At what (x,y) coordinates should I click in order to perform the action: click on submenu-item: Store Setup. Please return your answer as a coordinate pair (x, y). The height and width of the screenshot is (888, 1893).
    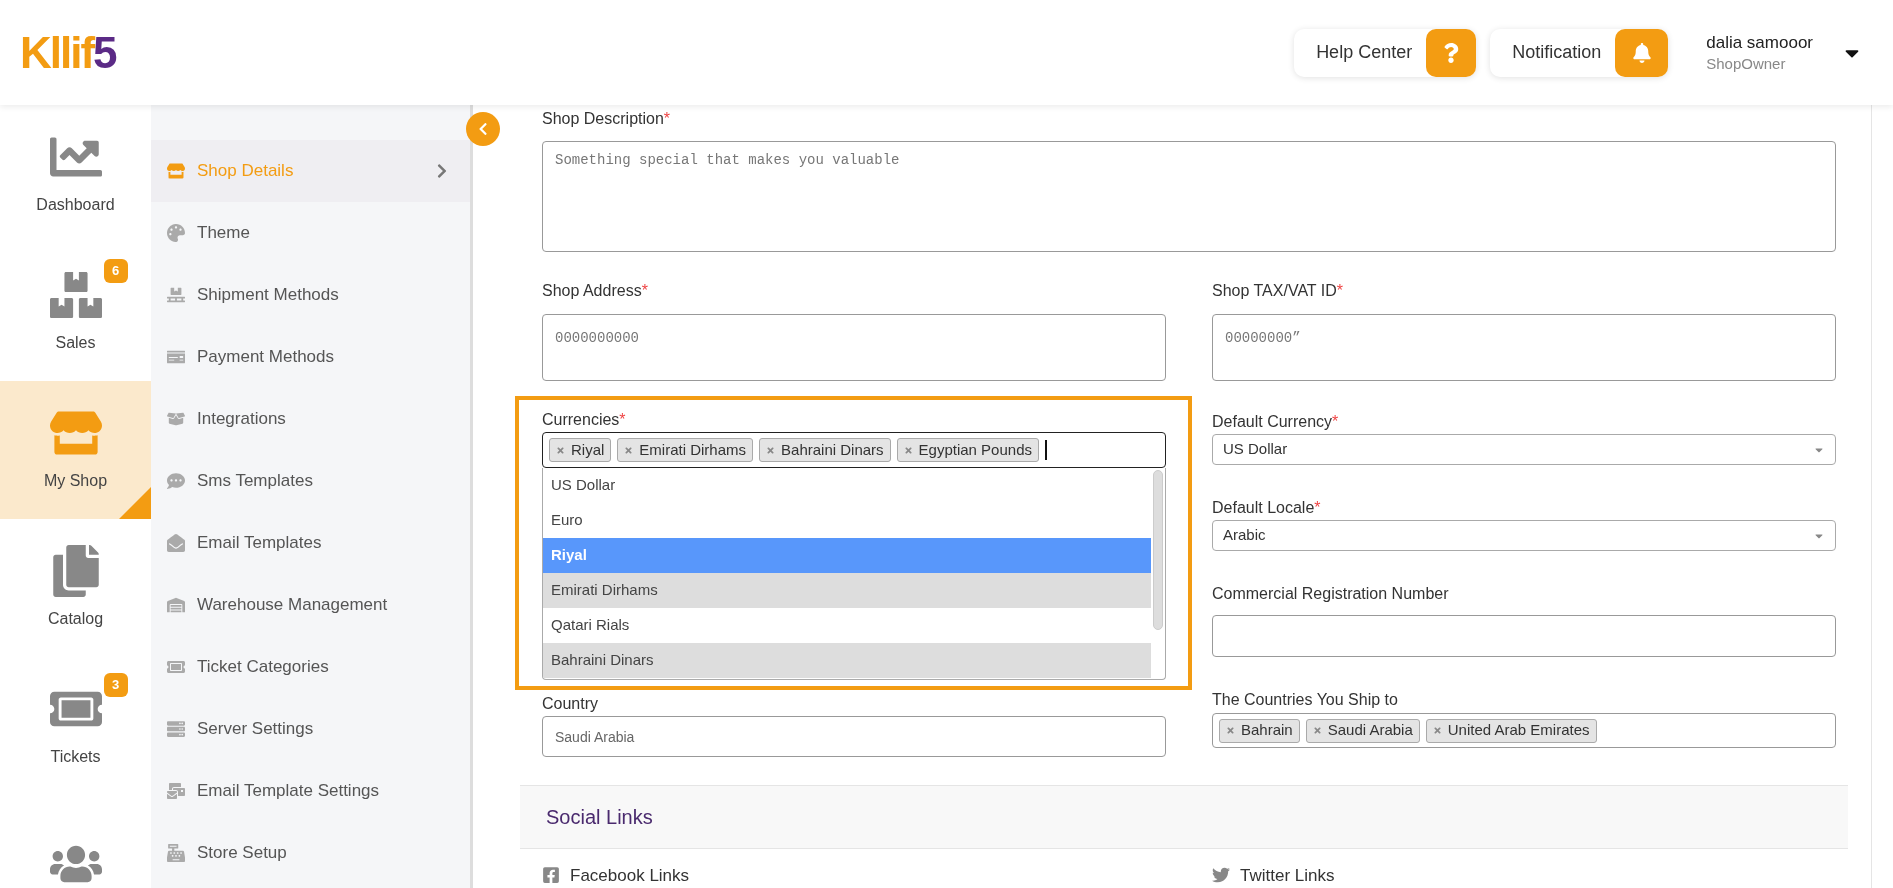
    Looking at the image, I should click on (310, 853).